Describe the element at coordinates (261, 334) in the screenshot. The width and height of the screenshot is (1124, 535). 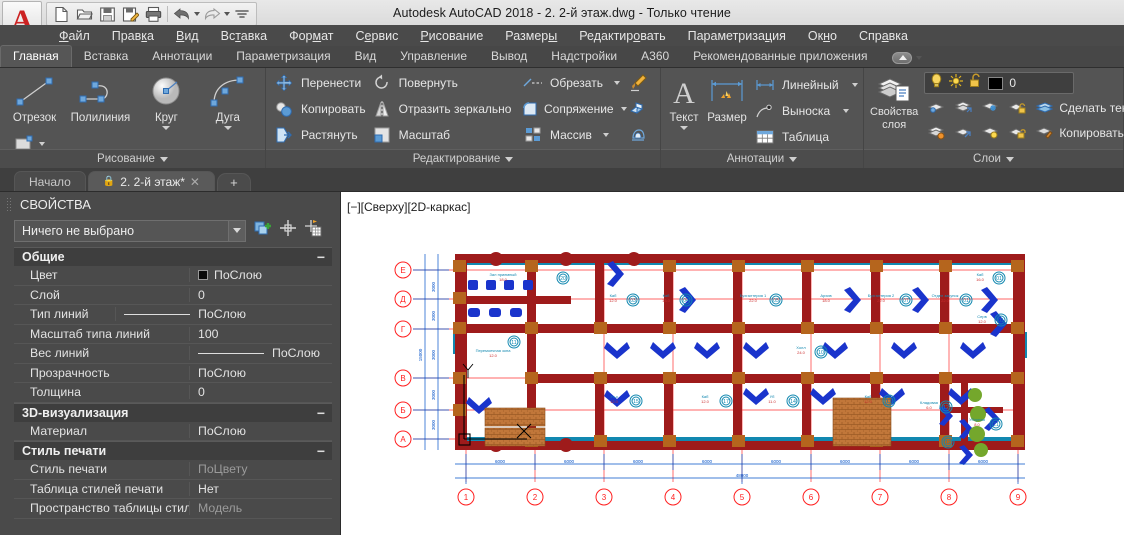
I see `property-value: 100` at that location.